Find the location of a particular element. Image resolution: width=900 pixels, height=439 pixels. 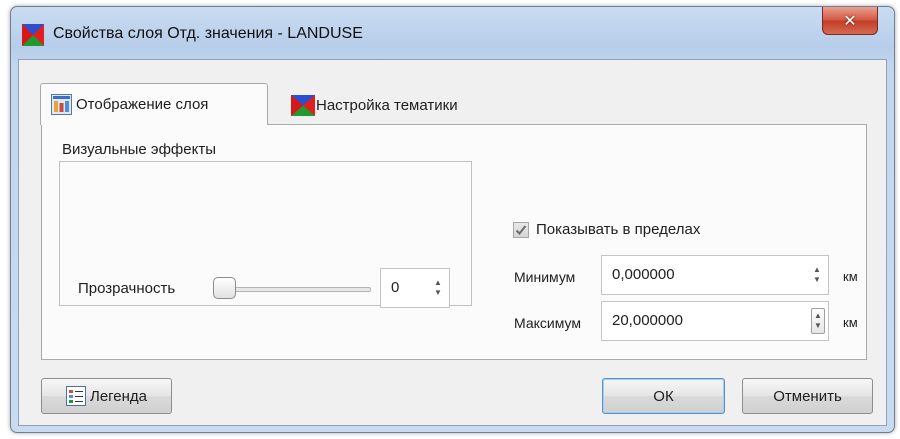

legend-button: Легенда is located at coordinates (106, 396).